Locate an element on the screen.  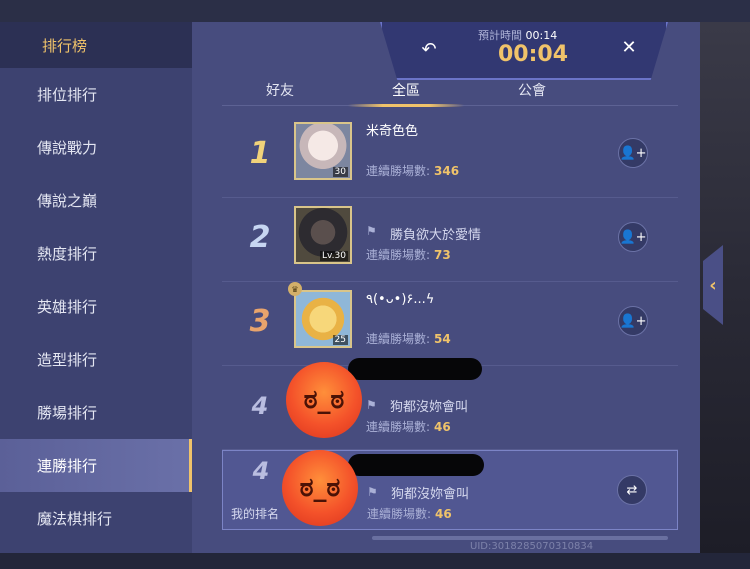
match-timer: ↶ 預計時間 00:14 00:04 ✕ is located at coordinates (524, 51).